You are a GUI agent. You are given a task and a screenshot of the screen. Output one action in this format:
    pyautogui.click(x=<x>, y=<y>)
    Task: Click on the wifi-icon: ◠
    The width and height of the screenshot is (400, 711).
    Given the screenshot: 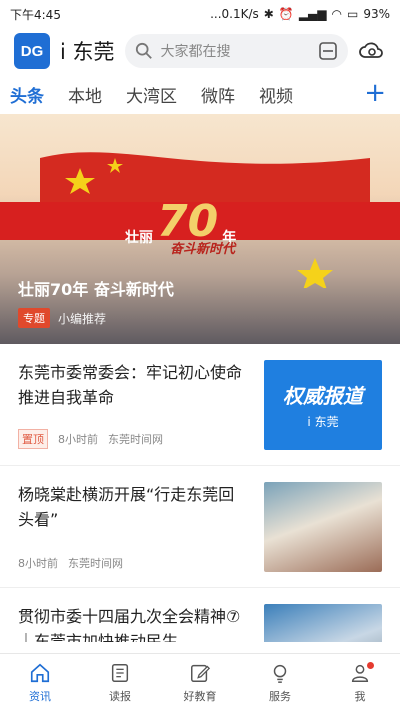 What is the action you would take?
    pyautogui.click(x=336, y=14)
    